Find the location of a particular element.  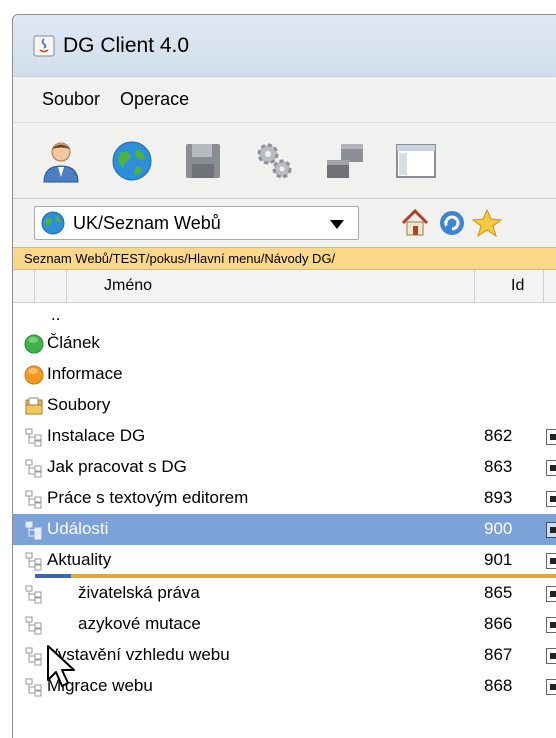

home-icon is located at coordinates (415, 223).